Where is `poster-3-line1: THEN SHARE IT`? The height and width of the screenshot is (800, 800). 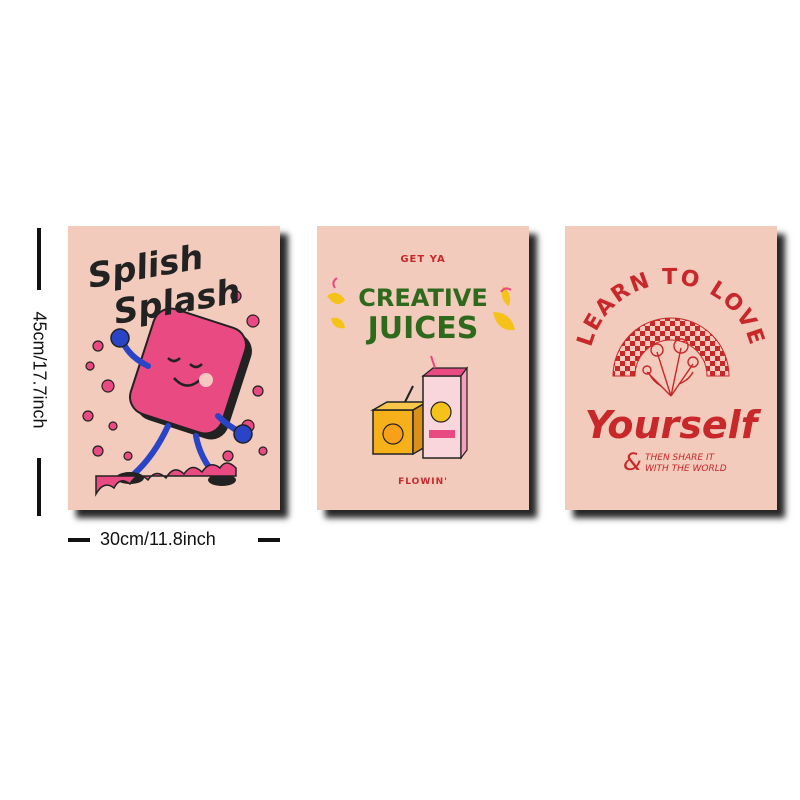
poster-3-line1: THEN SHARE IT is located at coordinates (680, 458).